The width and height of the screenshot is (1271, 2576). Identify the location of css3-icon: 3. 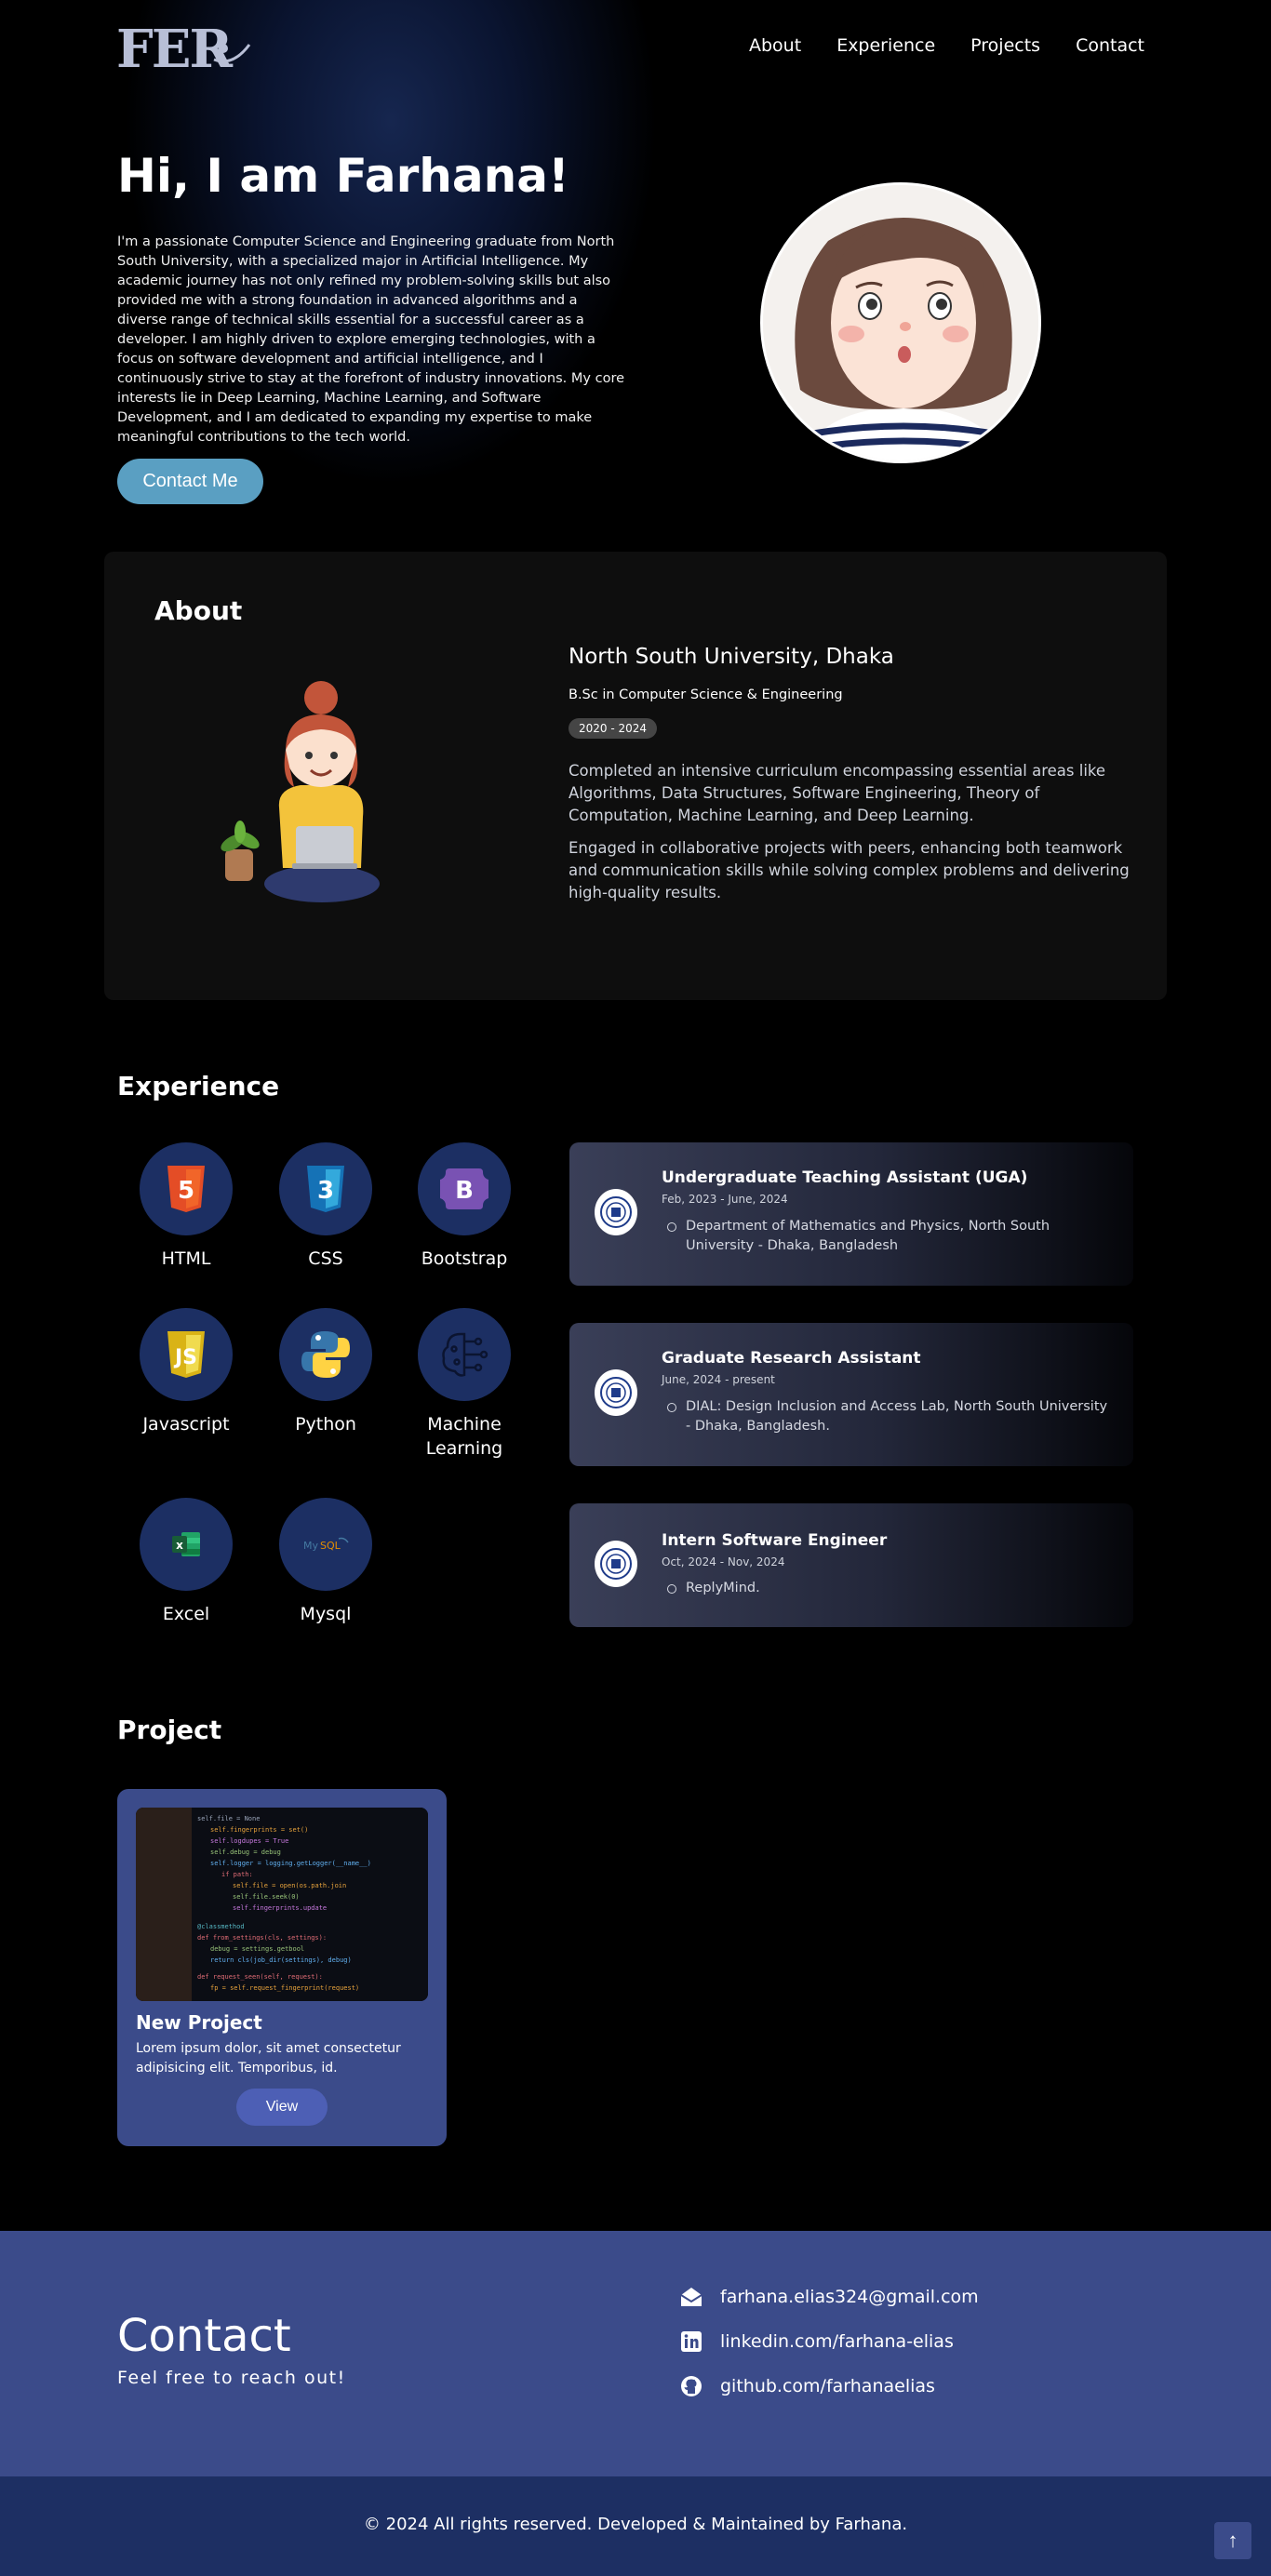
(325, 1188).